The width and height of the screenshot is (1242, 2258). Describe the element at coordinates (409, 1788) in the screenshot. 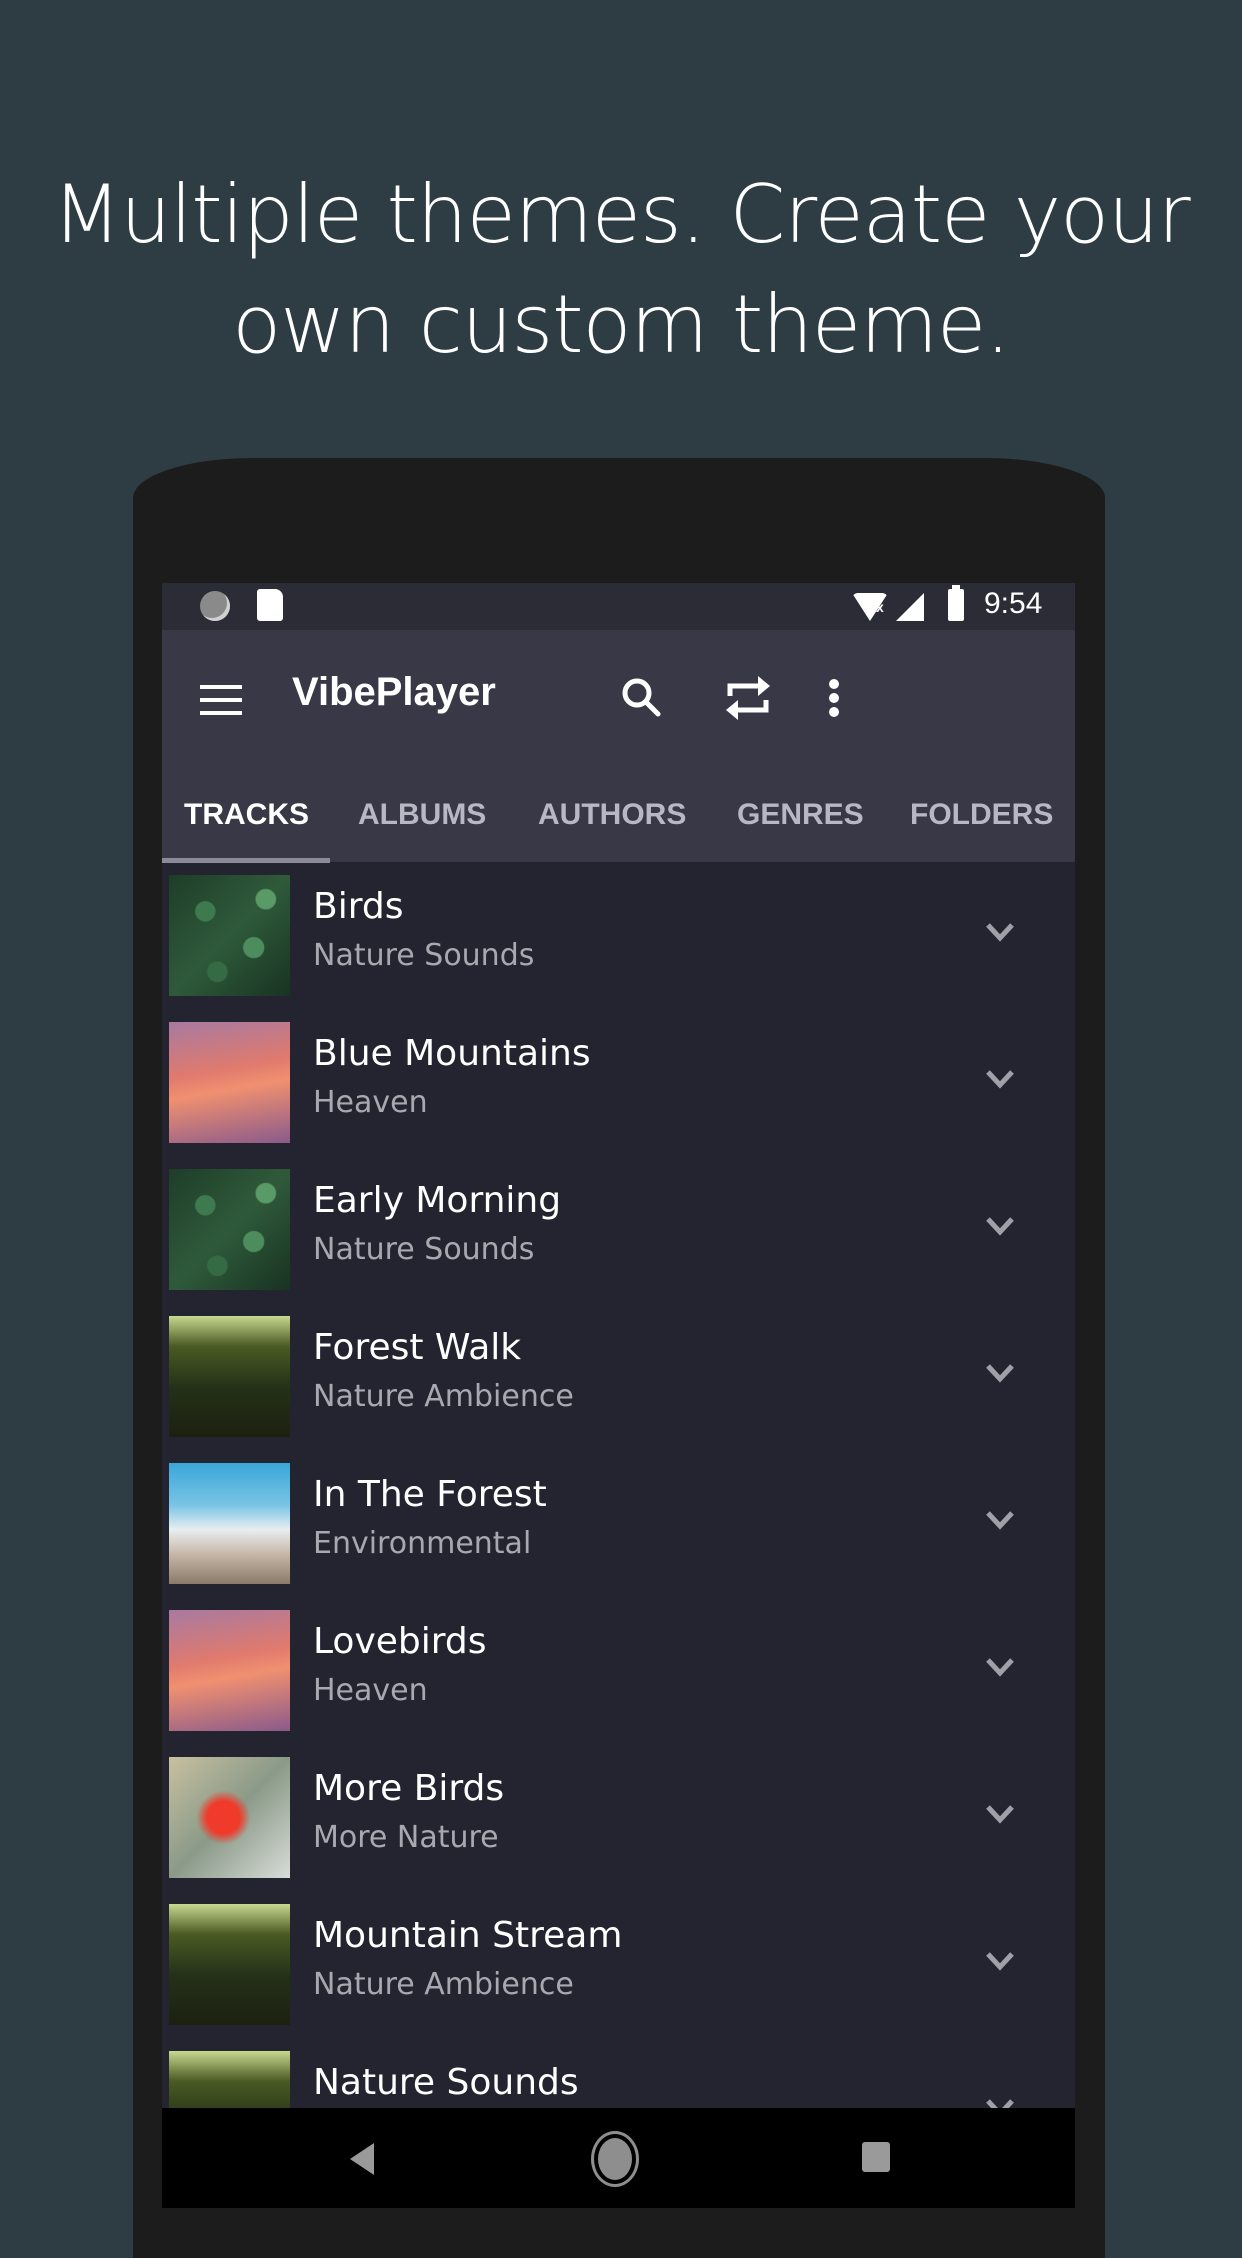

I see `track-title: More Birds` at that location.